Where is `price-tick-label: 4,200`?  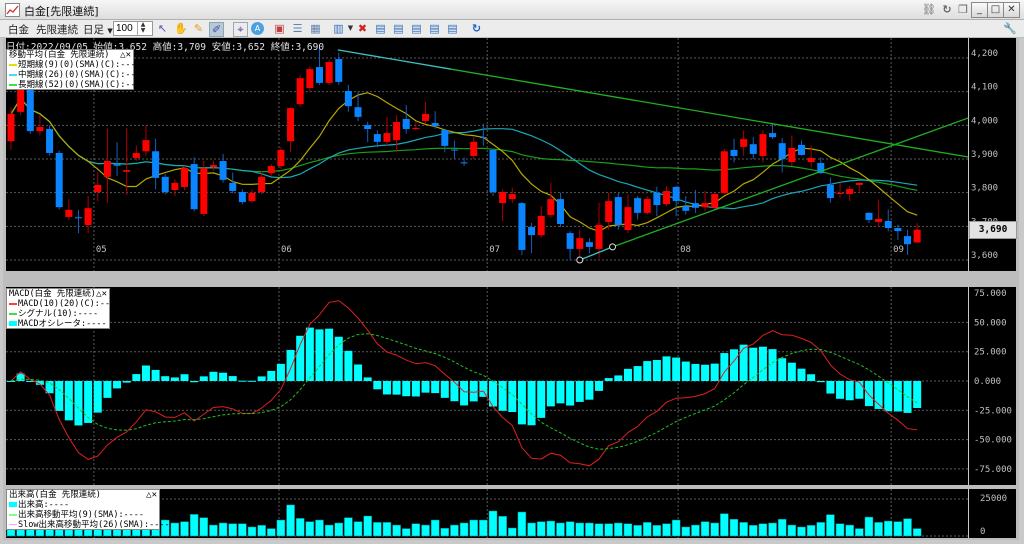
price-tick-label: 4,200 is located at coordinates (984, 54).